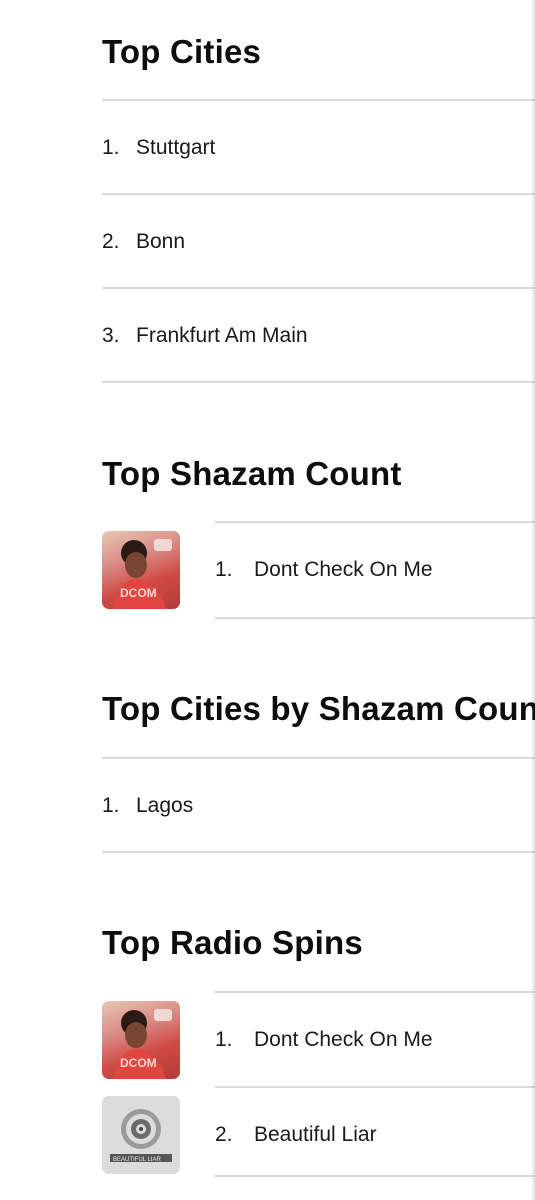 Image resolution: width=535 pixels, height=1200 pixels. Describe the element at coordinates (252, 473) in the screenshot. I see `section-title-top-shazam-count: Top Shazam Count` at that location.